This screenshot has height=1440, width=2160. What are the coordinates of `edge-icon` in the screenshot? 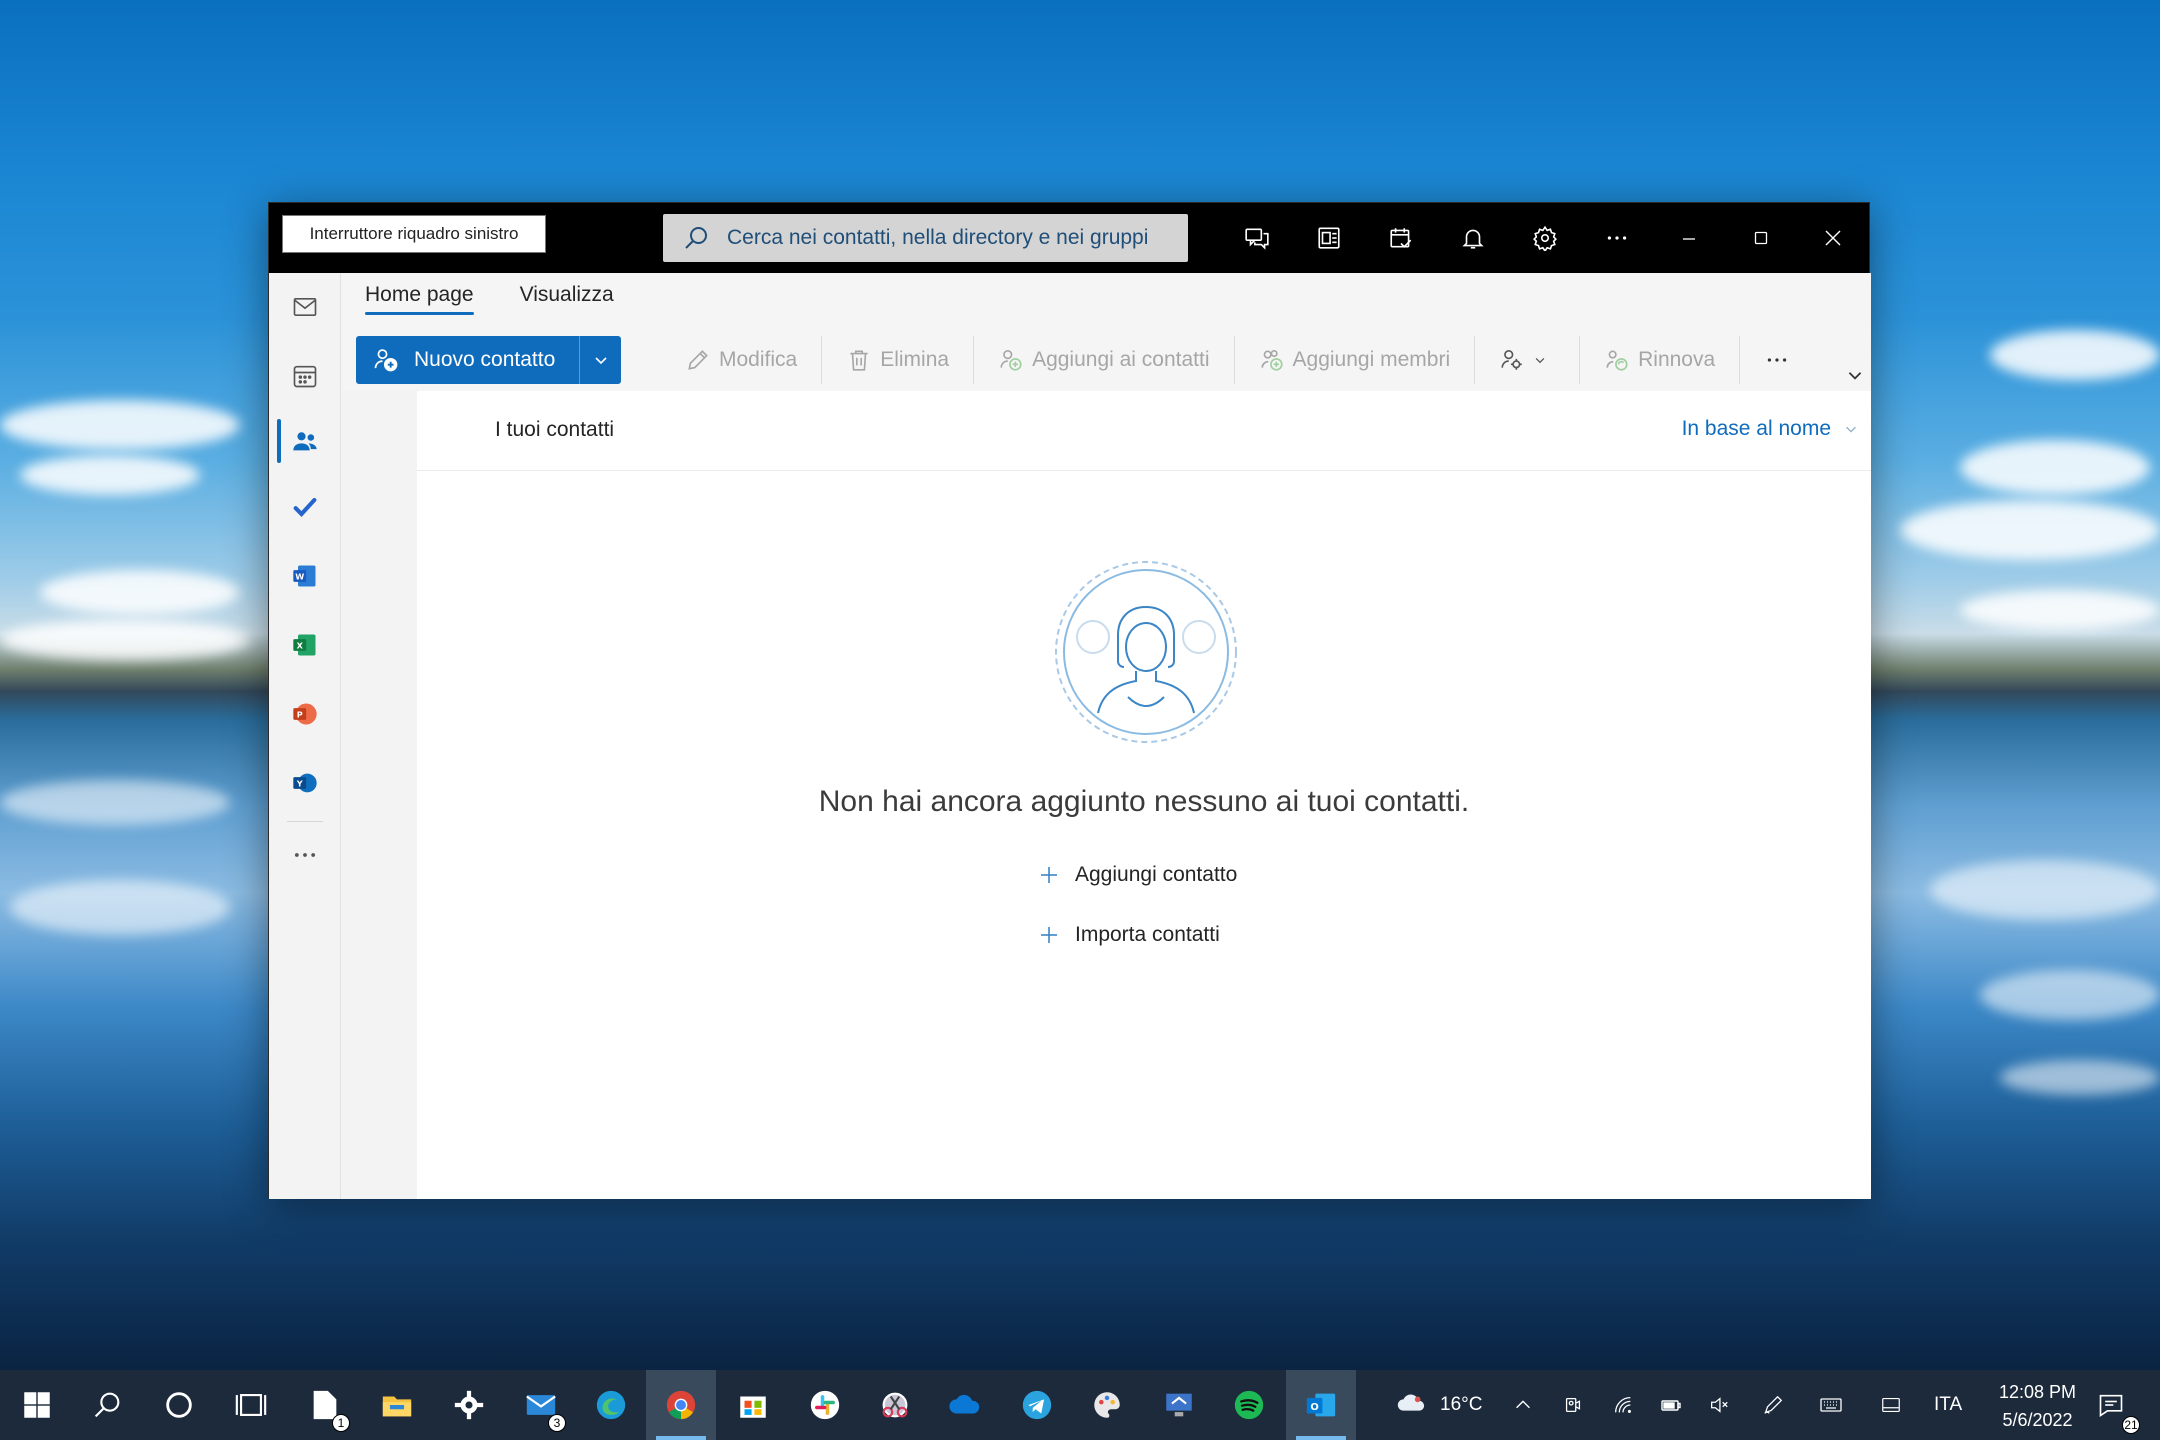 It's located at (611, 1405).